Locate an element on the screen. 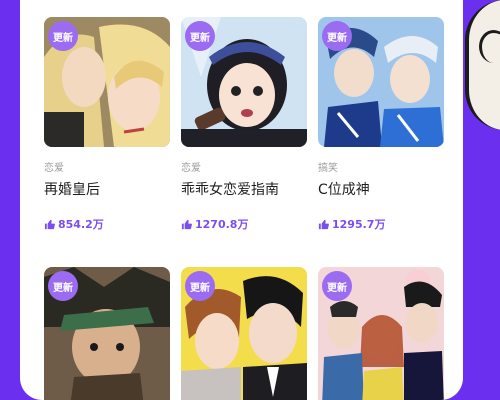 The width and height of the screenshot is (500, 400). likes-count: 1270.8万 is located at coordinates (222, 224).